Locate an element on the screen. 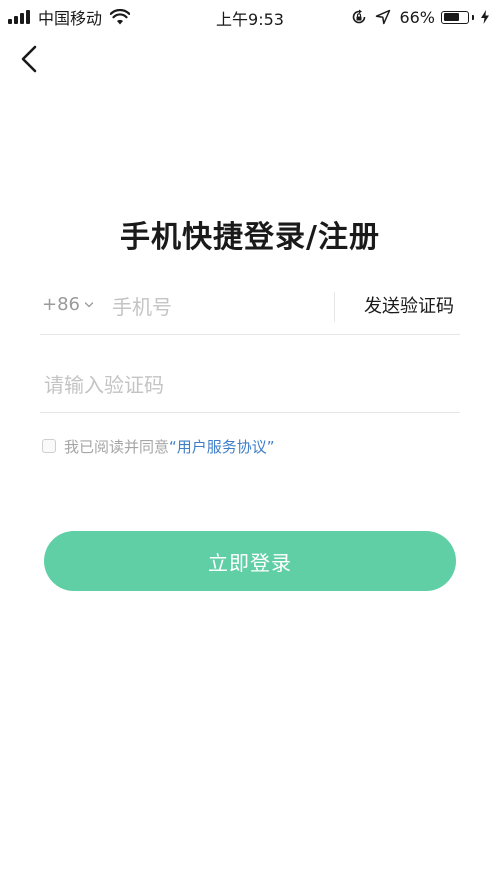  verification-code-row is located at coordinates (250, 386).